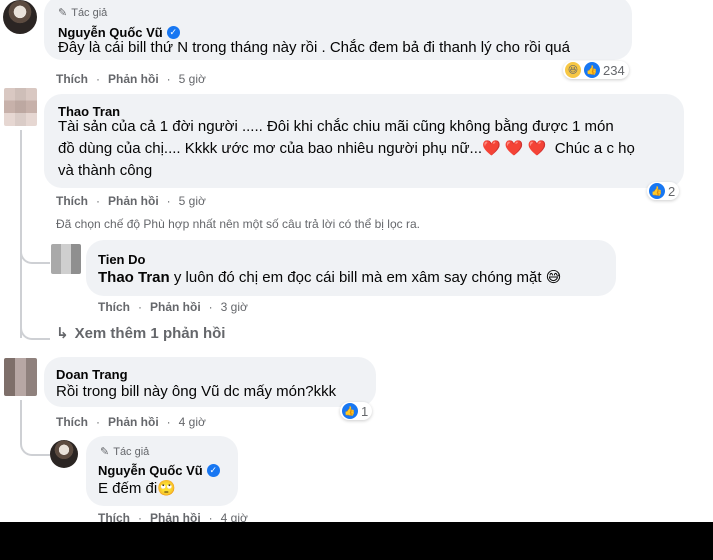  I want to click on reaction-summary: 😆 👍 234, so click(596, 70).